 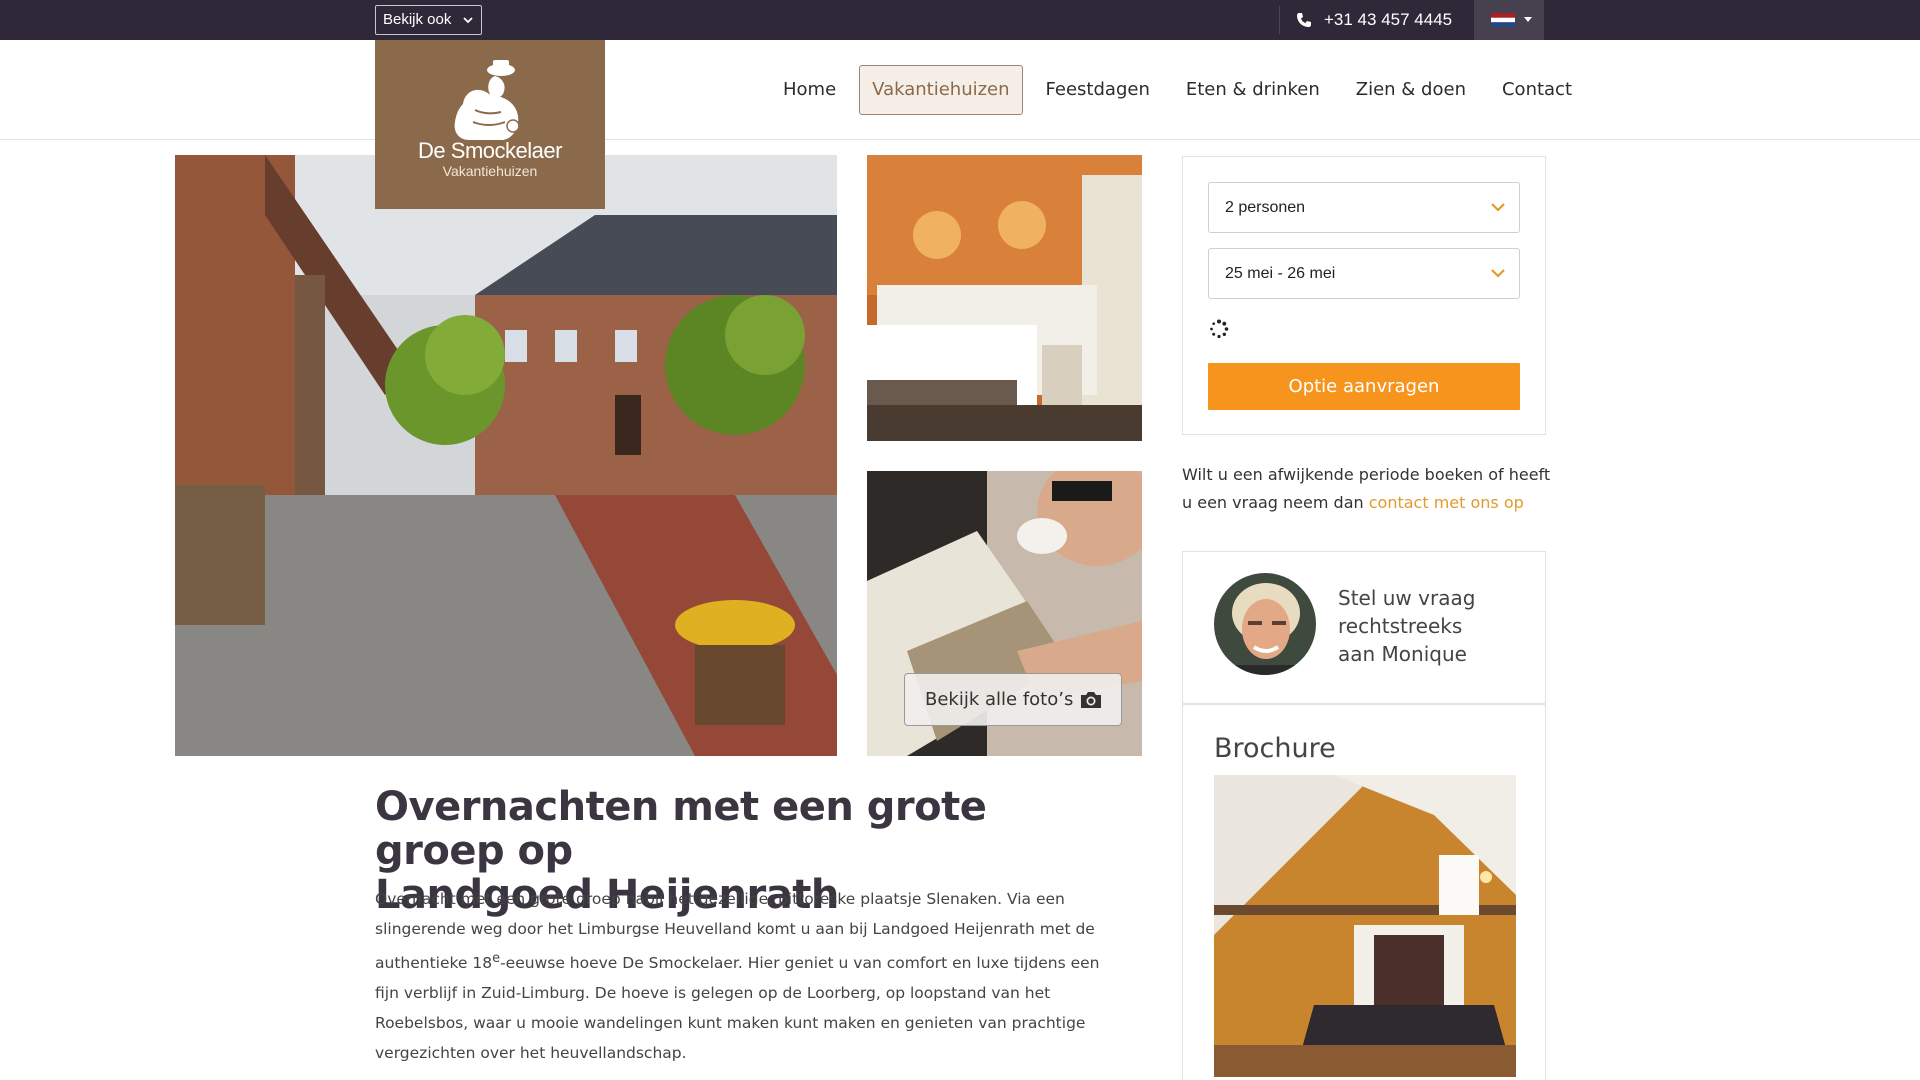 I want to click on persons-select: 2 personen, so click(x=1364, y=207).